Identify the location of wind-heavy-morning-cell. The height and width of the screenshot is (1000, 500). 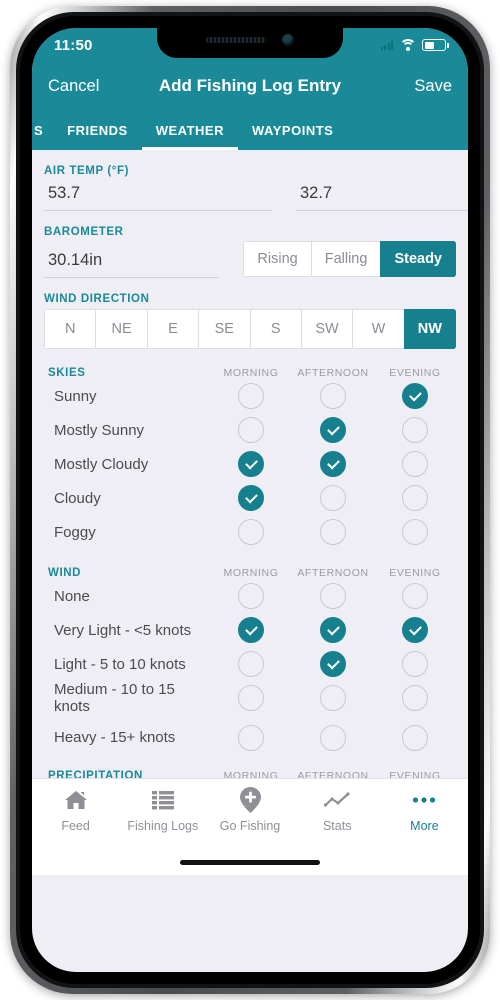
(251, 737).